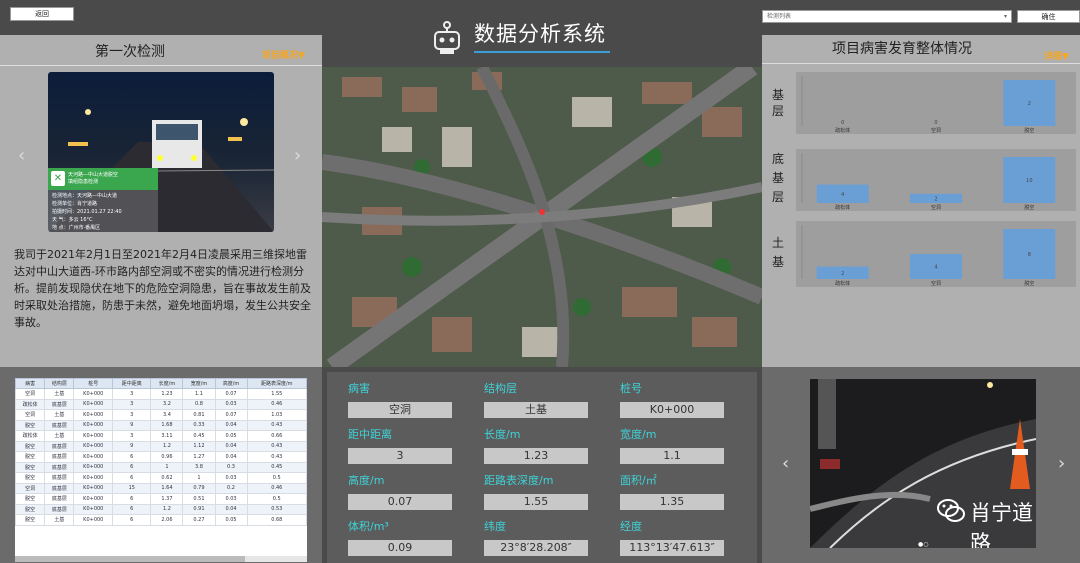  I want to click on table-cell: 0.27, so click(199, 520).